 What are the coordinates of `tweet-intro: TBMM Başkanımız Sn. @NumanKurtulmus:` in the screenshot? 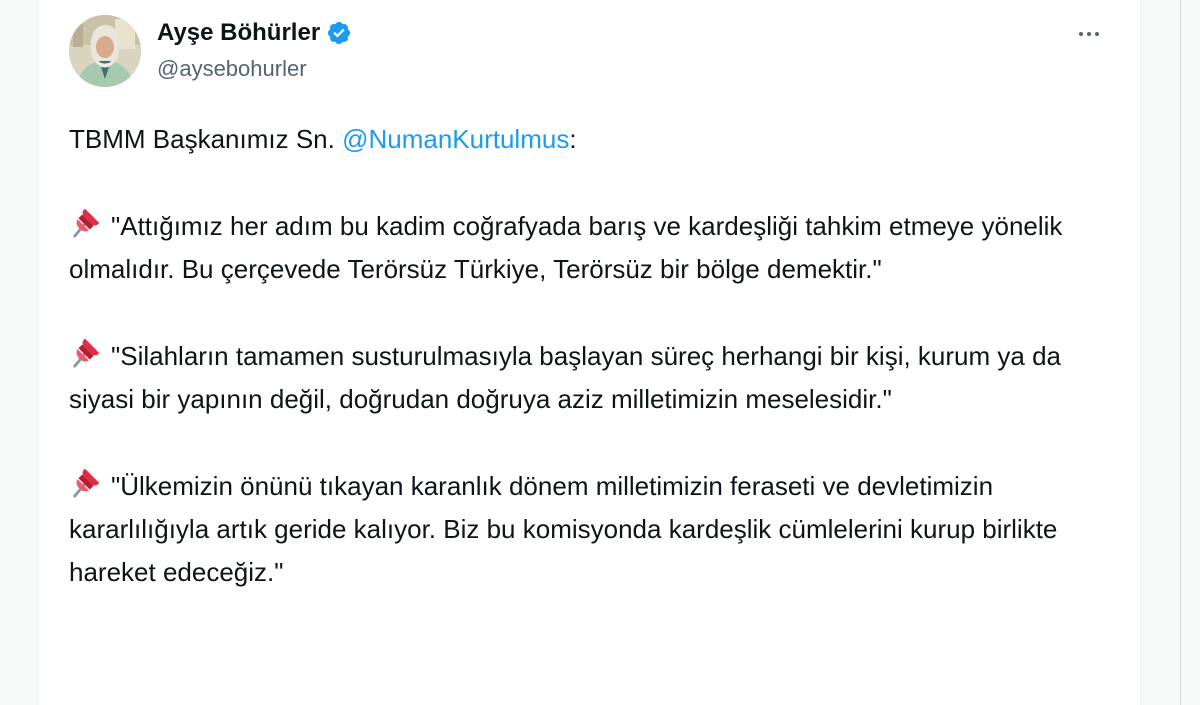 It's located at (599, 139).